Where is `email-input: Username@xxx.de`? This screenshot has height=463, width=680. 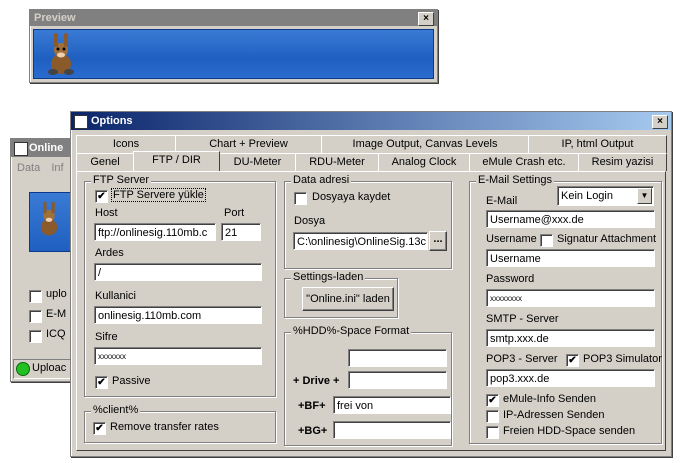 email-input: Username@xxx.de is located at coordinates (570, 219).